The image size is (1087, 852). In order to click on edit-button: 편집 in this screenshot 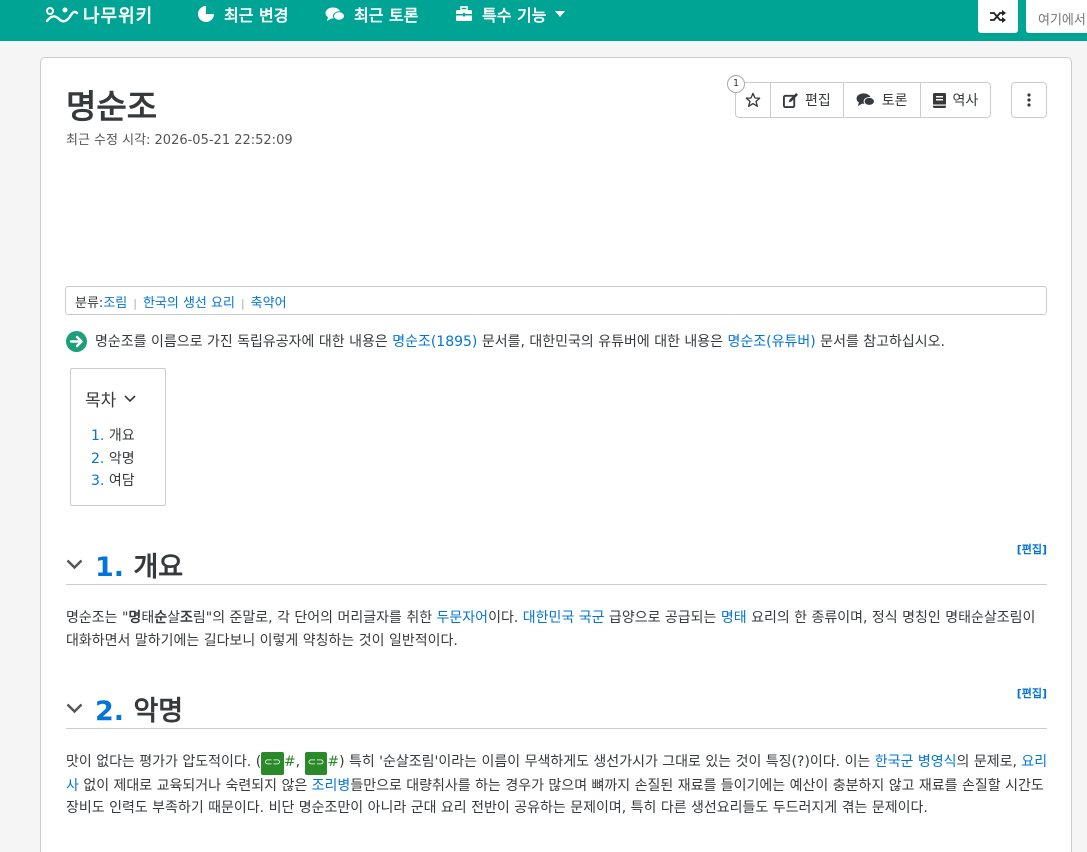, I will do `click(806, 100)`.